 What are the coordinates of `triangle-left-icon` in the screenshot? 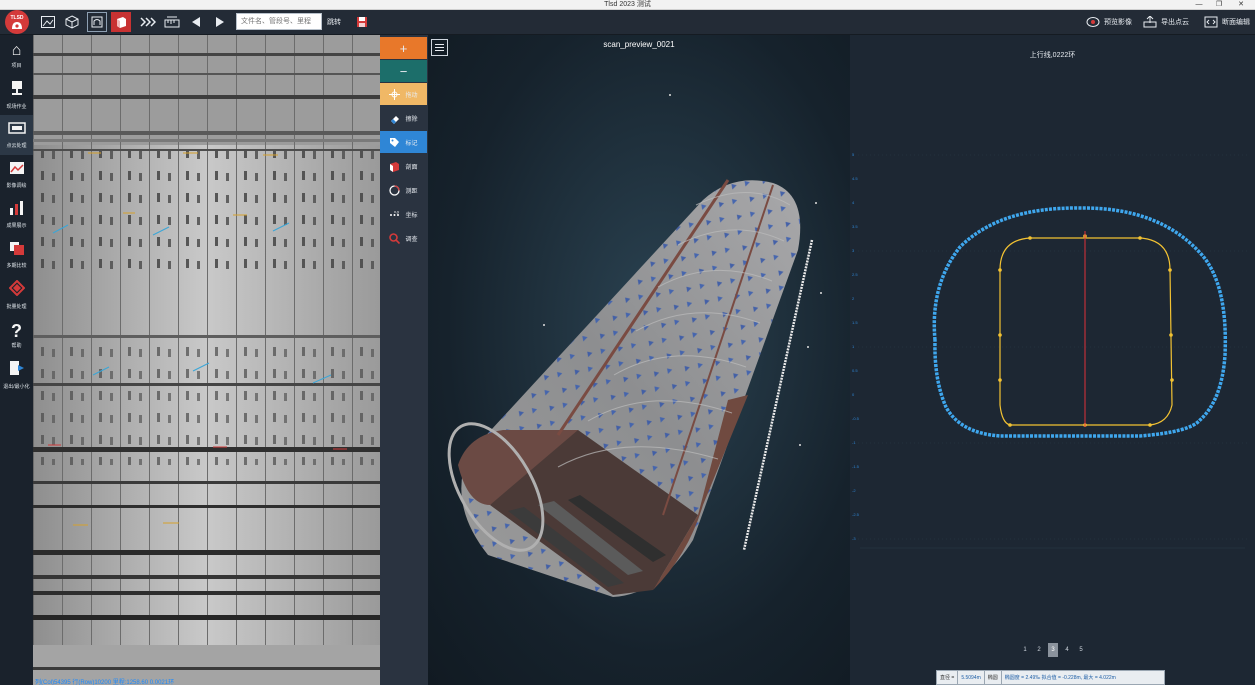 It's located at (196, 22).